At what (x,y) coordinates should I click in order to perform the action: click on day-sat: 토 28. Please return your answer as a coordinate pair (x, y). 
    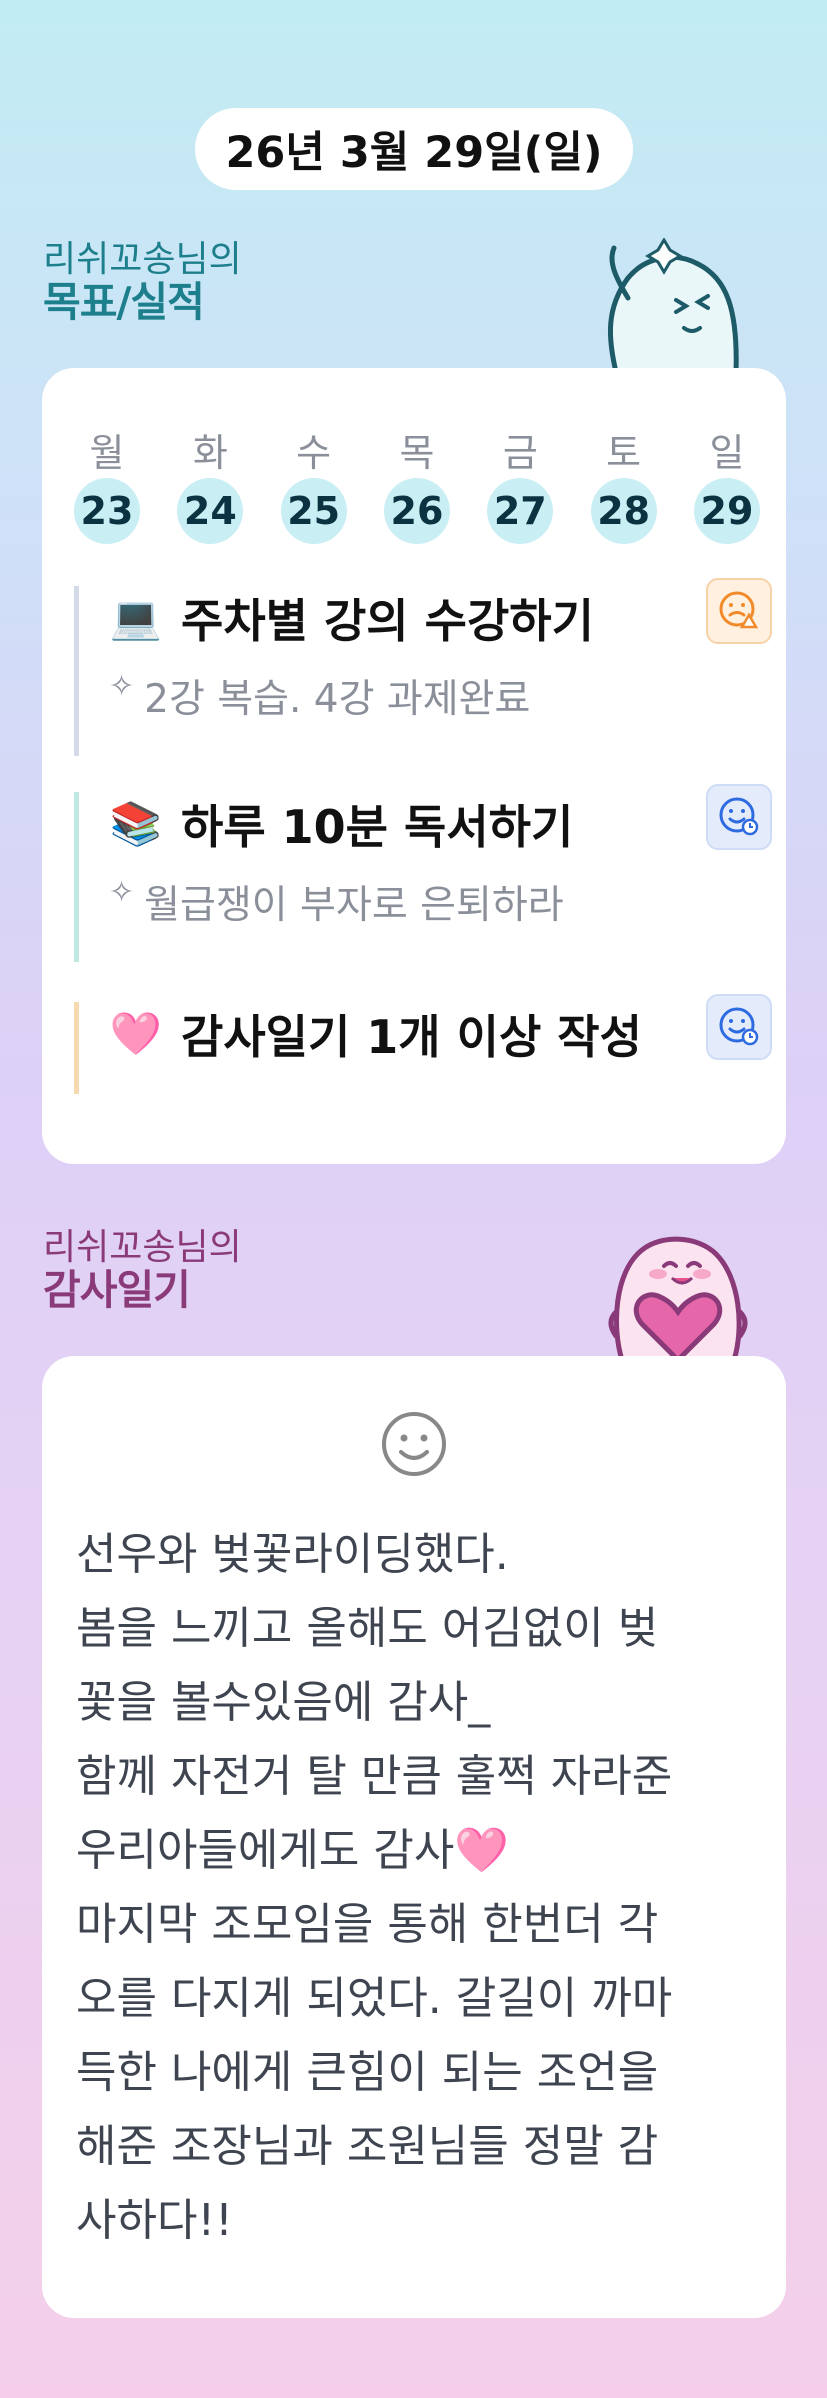
    Looking at the image, I should click on (624, 486).